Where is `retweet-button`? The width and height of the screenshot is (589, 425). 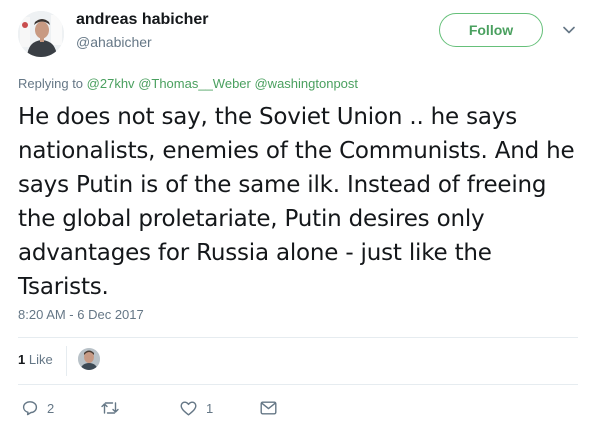 retweet-button is located at coordinates (114, 408).